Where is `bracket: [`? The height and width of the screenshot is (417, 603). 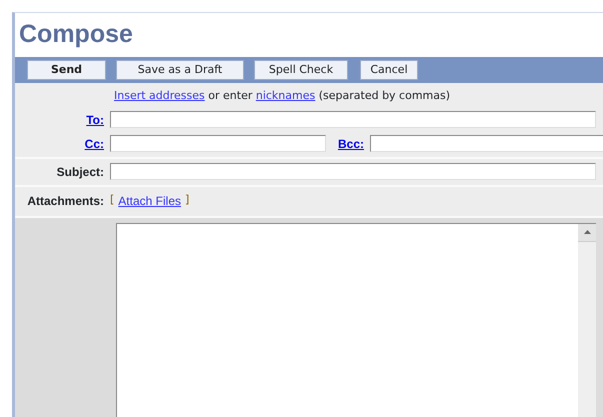
bracket: [ is located at coordinates (112, 200).